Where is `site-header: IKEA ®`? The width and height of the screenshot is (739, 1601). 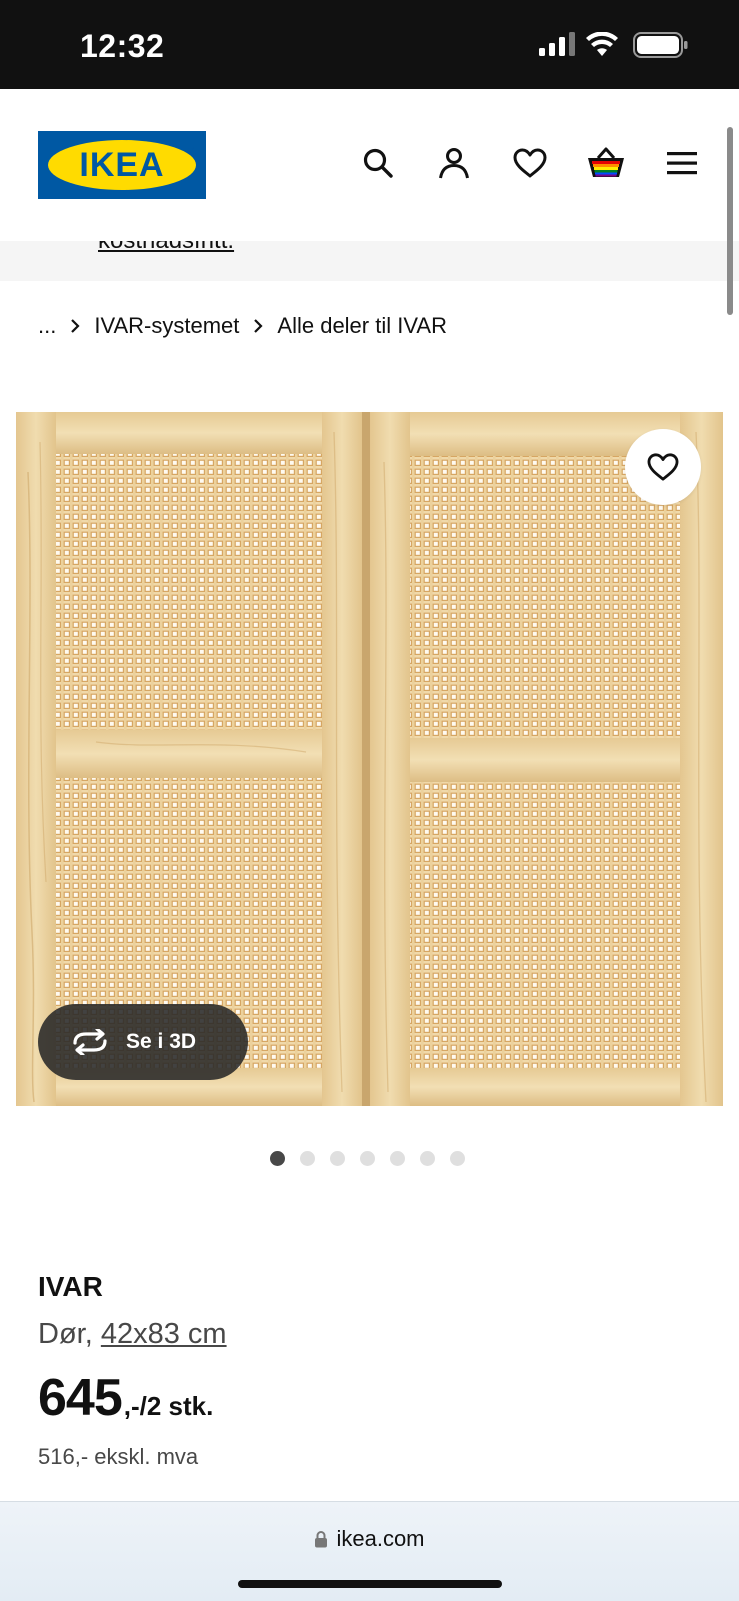
site-header: IKEA ® is located at coordinates (369, 165).